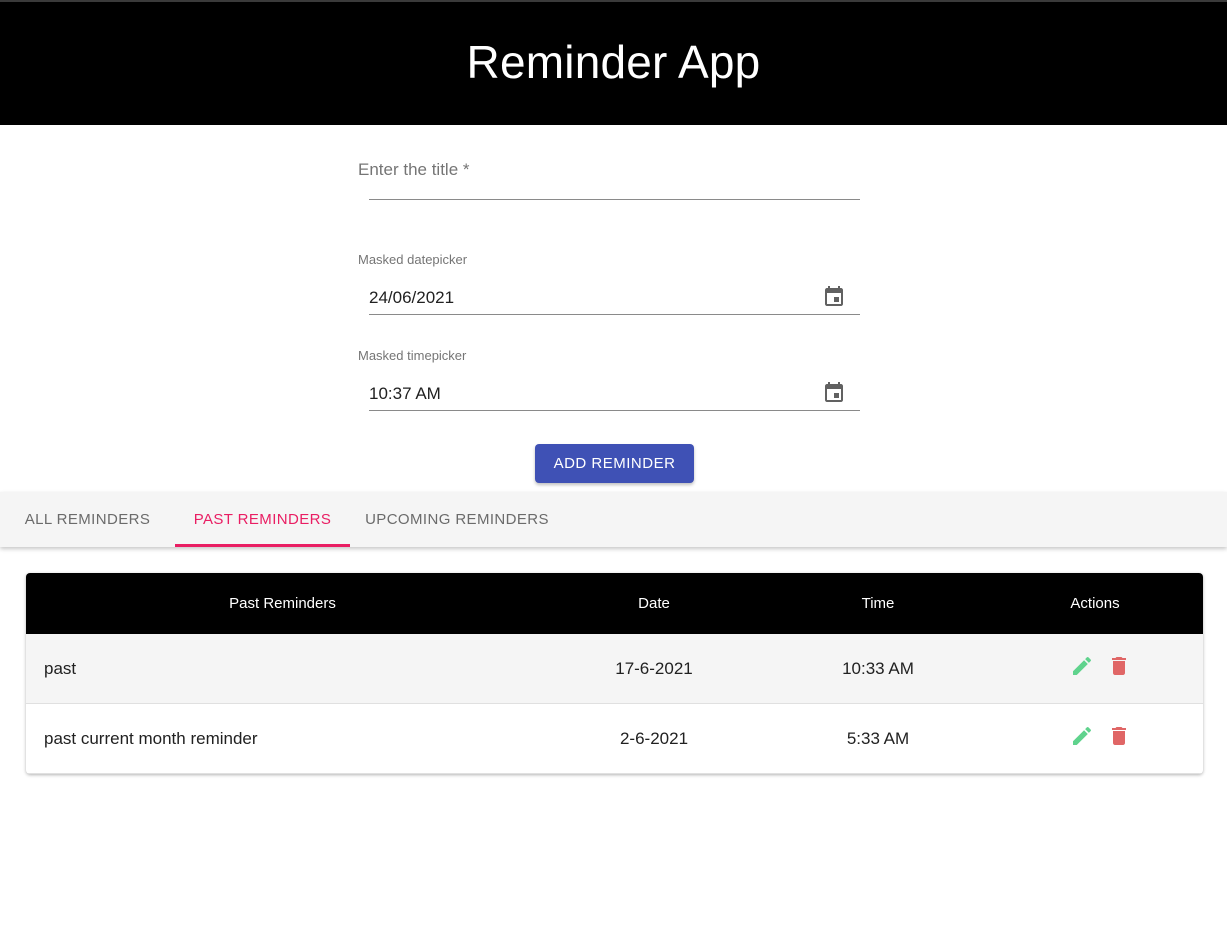 The height and width of the screenshot is (928, 1227). Describe the element at coordinates (878, 738) in the screenshot. I see `reminder-time: 5:33 AM` at that location.